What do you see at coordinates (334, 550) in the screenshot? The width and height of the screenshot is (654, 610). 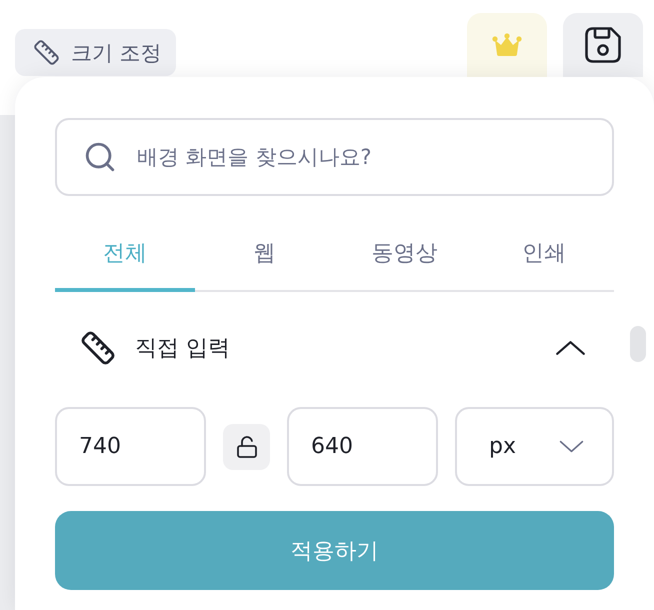 I see `apply-button: 적용하기` at bounding box center [334, 550].